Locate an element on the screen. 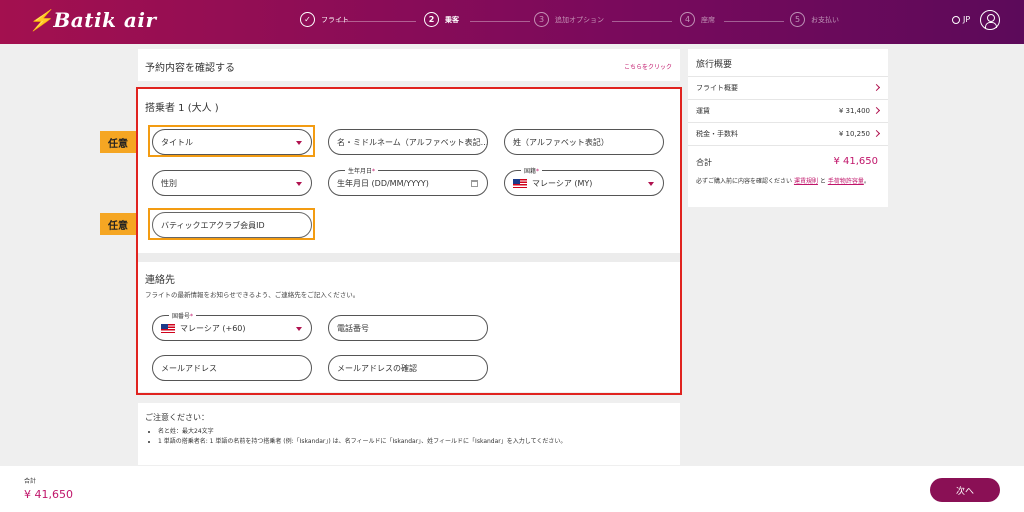 The height and width of the screenshot is (512, 1024). booking-steps: ✓ フライト 2 乗客 3 追加オプション 4 座席 5 お支払い is located at coordinates (580, 22).